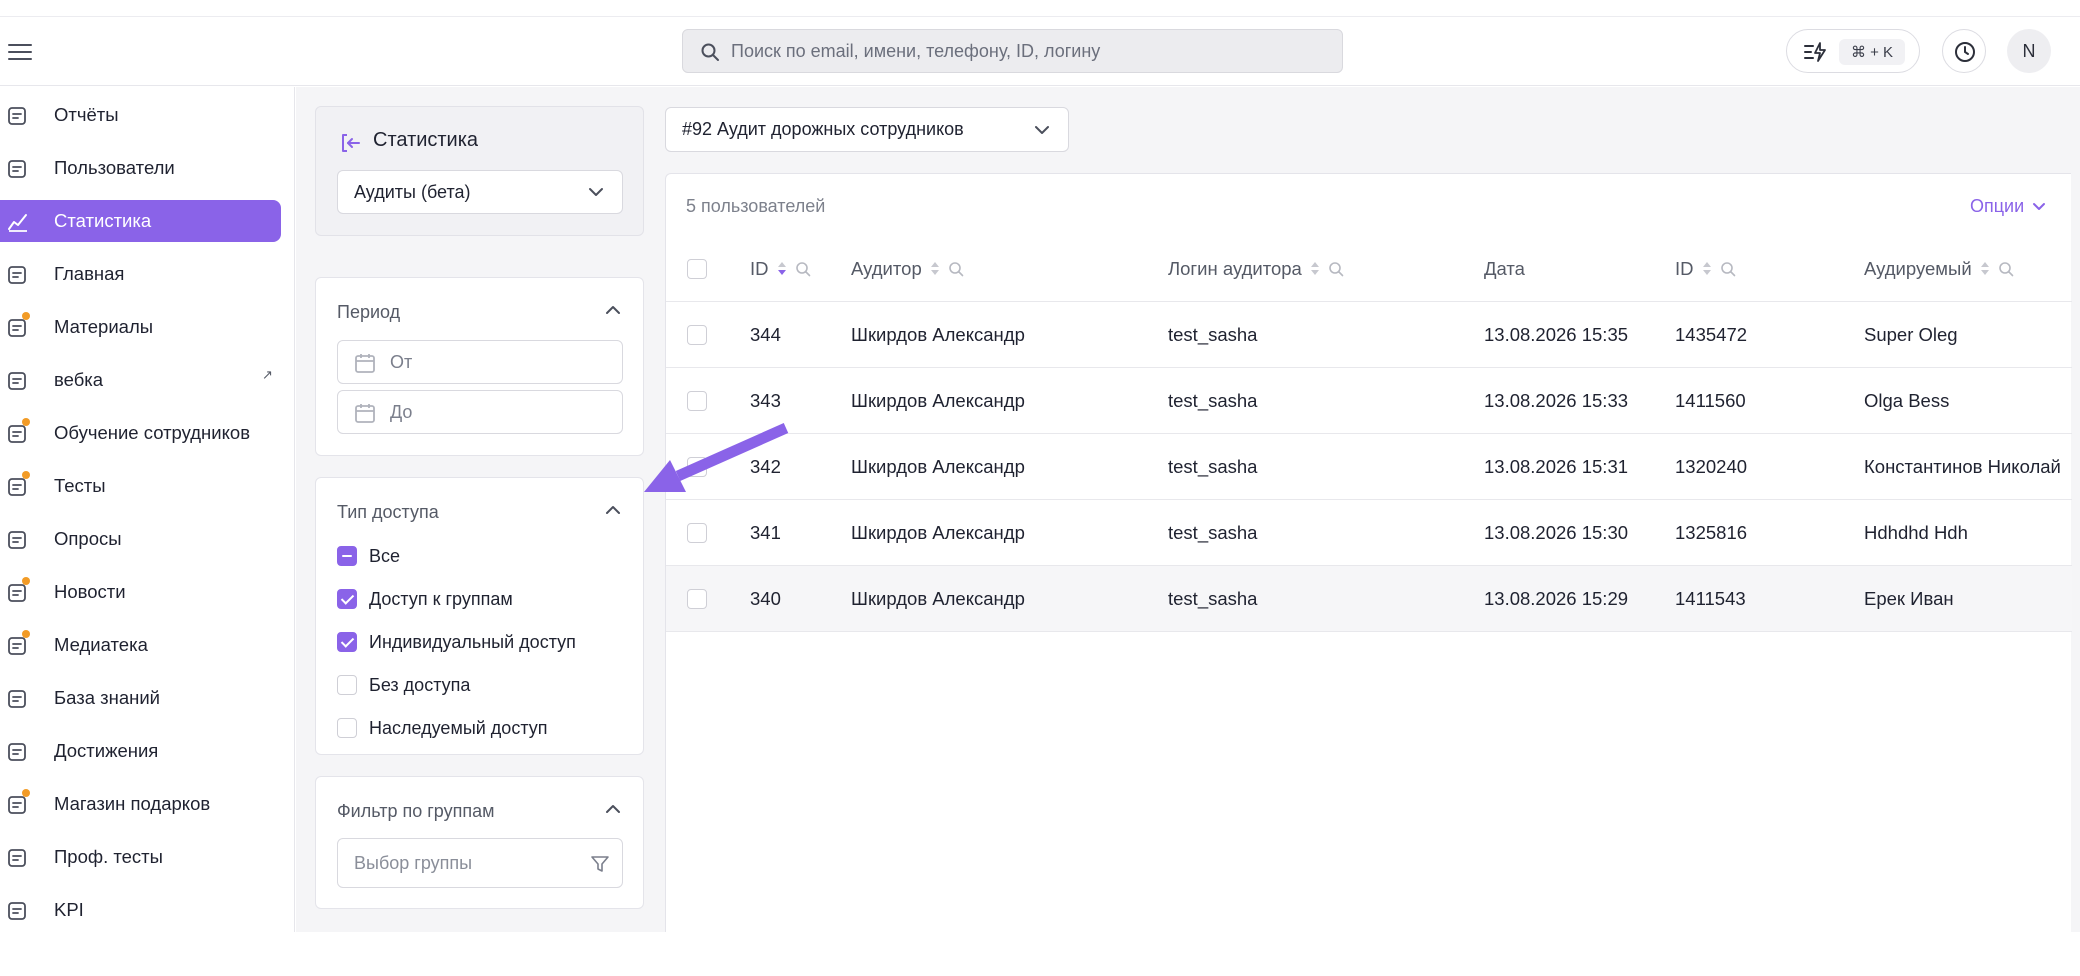 This screenshot has height=976, width=2080. Describe the element at coordinates (823, 129) in the screenshot. I see `audit-select-value: #92 Аудит дорожных сотрудников` at that location.